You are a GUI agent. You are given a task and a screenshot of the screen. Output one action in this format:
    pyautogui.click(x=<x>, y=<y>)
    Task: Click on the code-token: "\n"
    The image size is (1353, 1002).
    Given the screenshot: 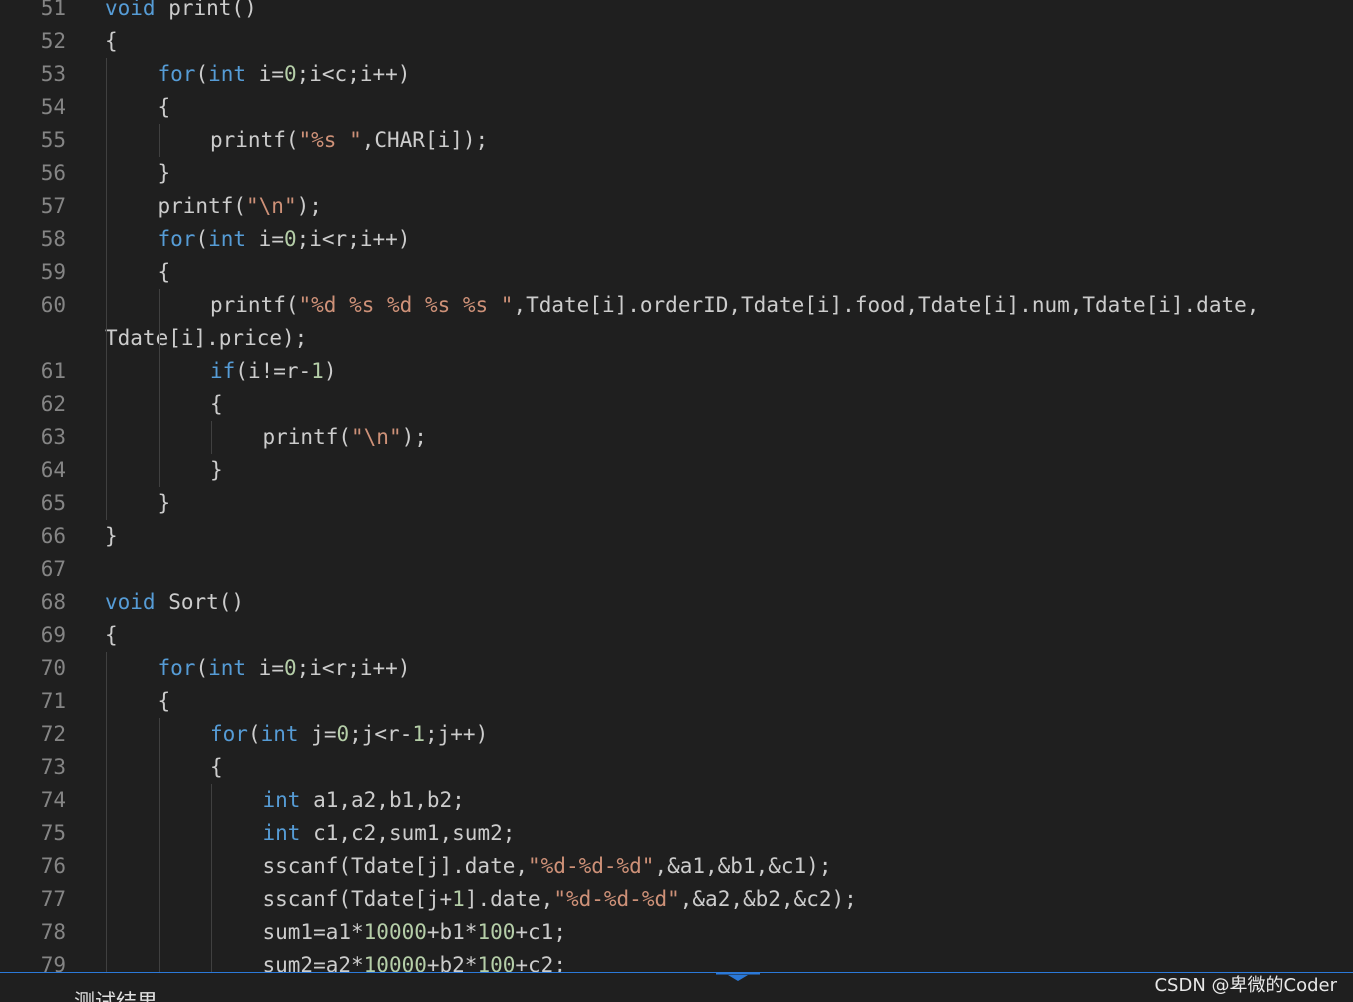 What is the action you would take?
    pyautogui.click(x=376, y=437)
    